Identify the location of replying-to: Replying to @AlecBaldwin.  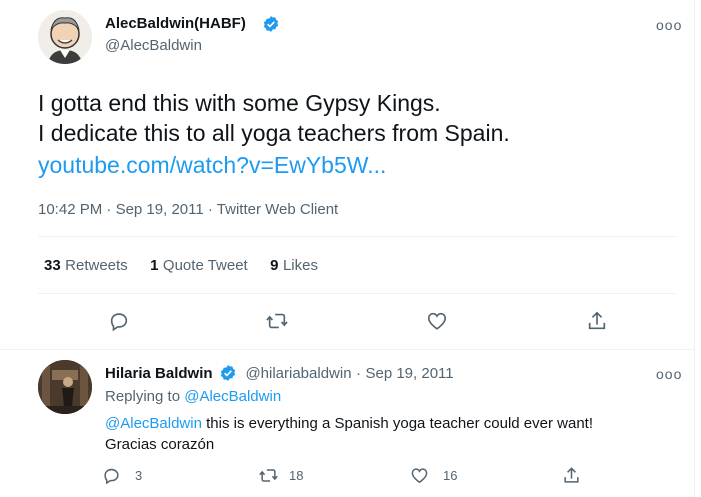
(193, 396).